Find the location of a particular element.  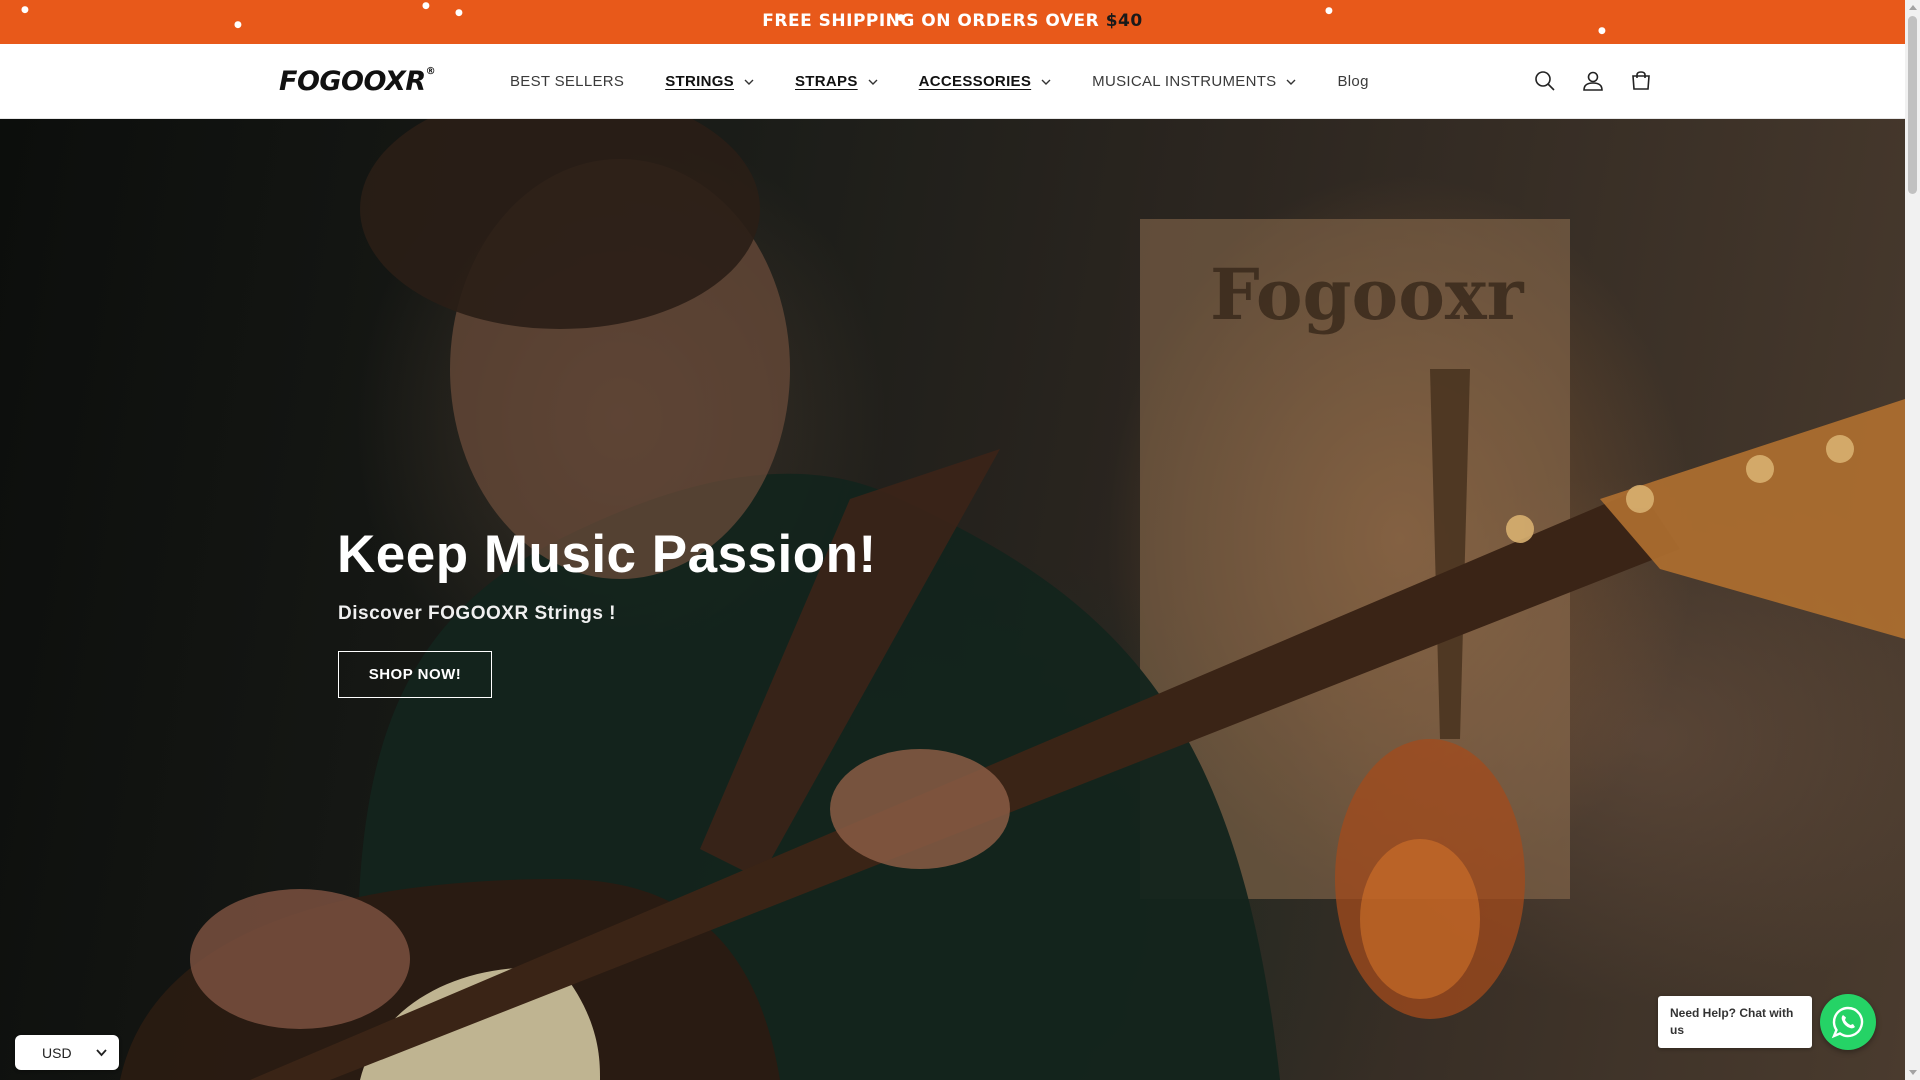

announcement-text: FREE SHIPPING ON ORDERS OVER is located at coordinates (934, 21).